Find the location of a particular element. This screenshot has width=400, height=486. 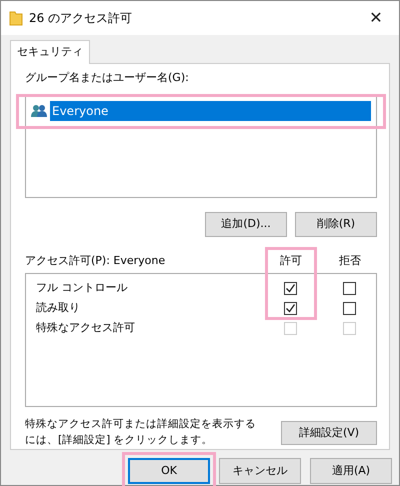

field-label: アクセス許可(P): Everyone is located at coordinates (95, 260).